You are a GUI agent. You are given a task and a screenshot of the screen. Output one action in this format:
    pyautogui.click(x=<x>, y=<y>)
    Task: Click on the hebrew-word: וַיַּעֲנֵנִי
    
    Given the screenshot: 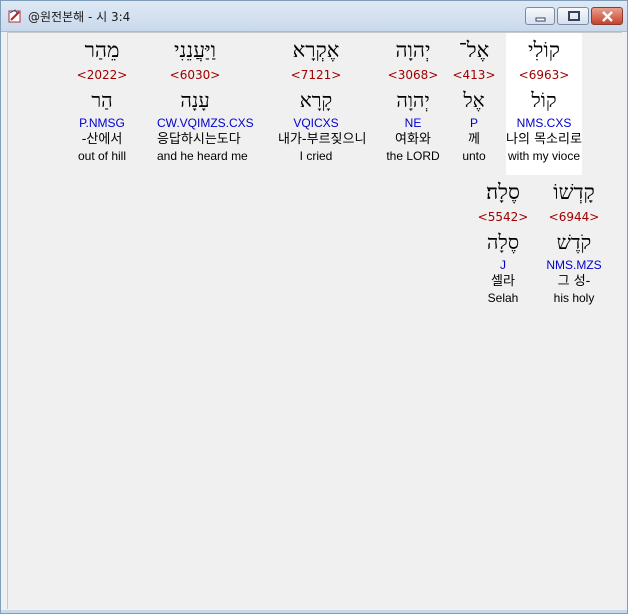 What is the action you would take?
    pyautogui.click(x=195, y=50)
    